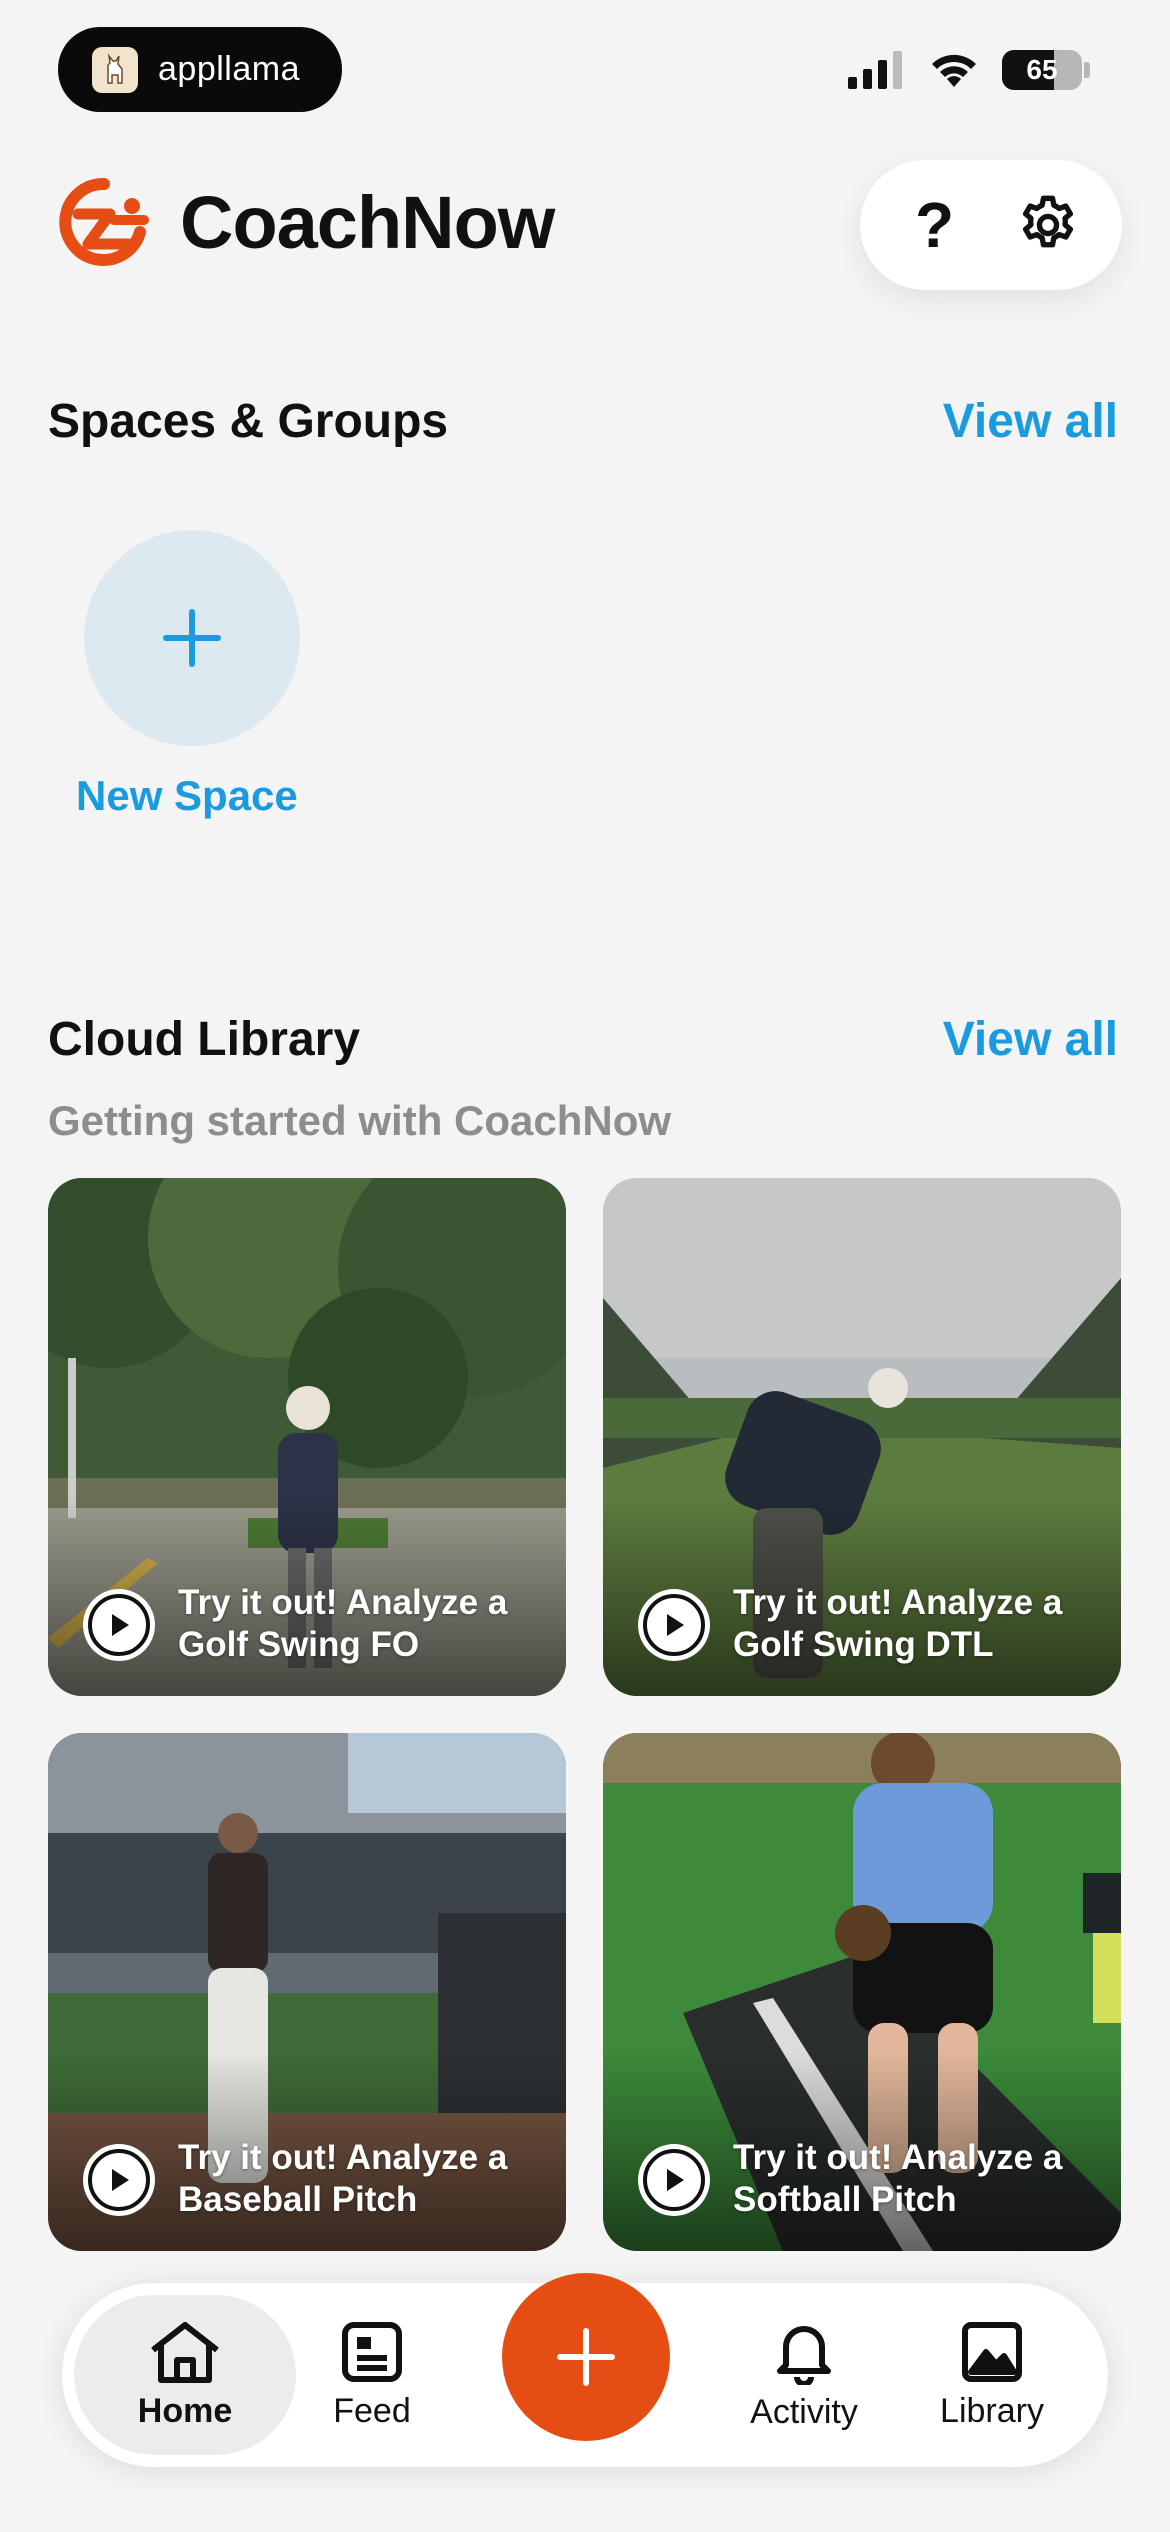  Describe the element at coordinates (307, 1992) in the screenshot. I see `library-card-baseball-pitch: Try it out! Analyze a Baseball Pitch` at that location.